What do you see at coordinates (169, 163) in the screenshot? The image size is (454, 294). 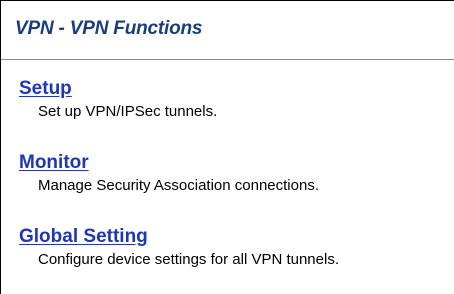 I see `monitor-link: Monitor` at bounding box center [169, 163].